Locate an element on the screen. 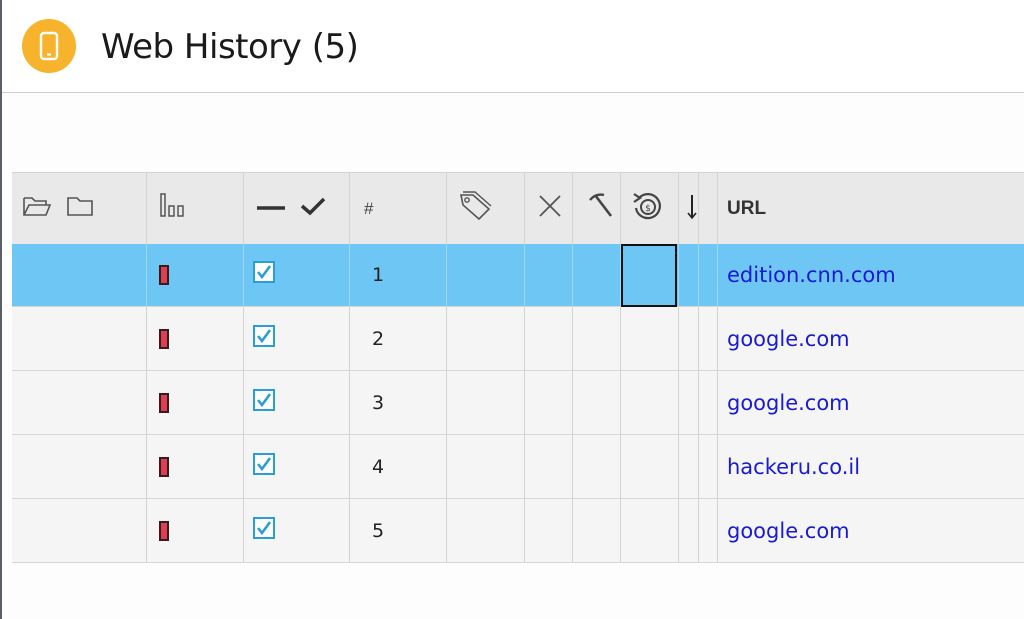  page-header: Web History (5) is located at coordinates (513, 46).